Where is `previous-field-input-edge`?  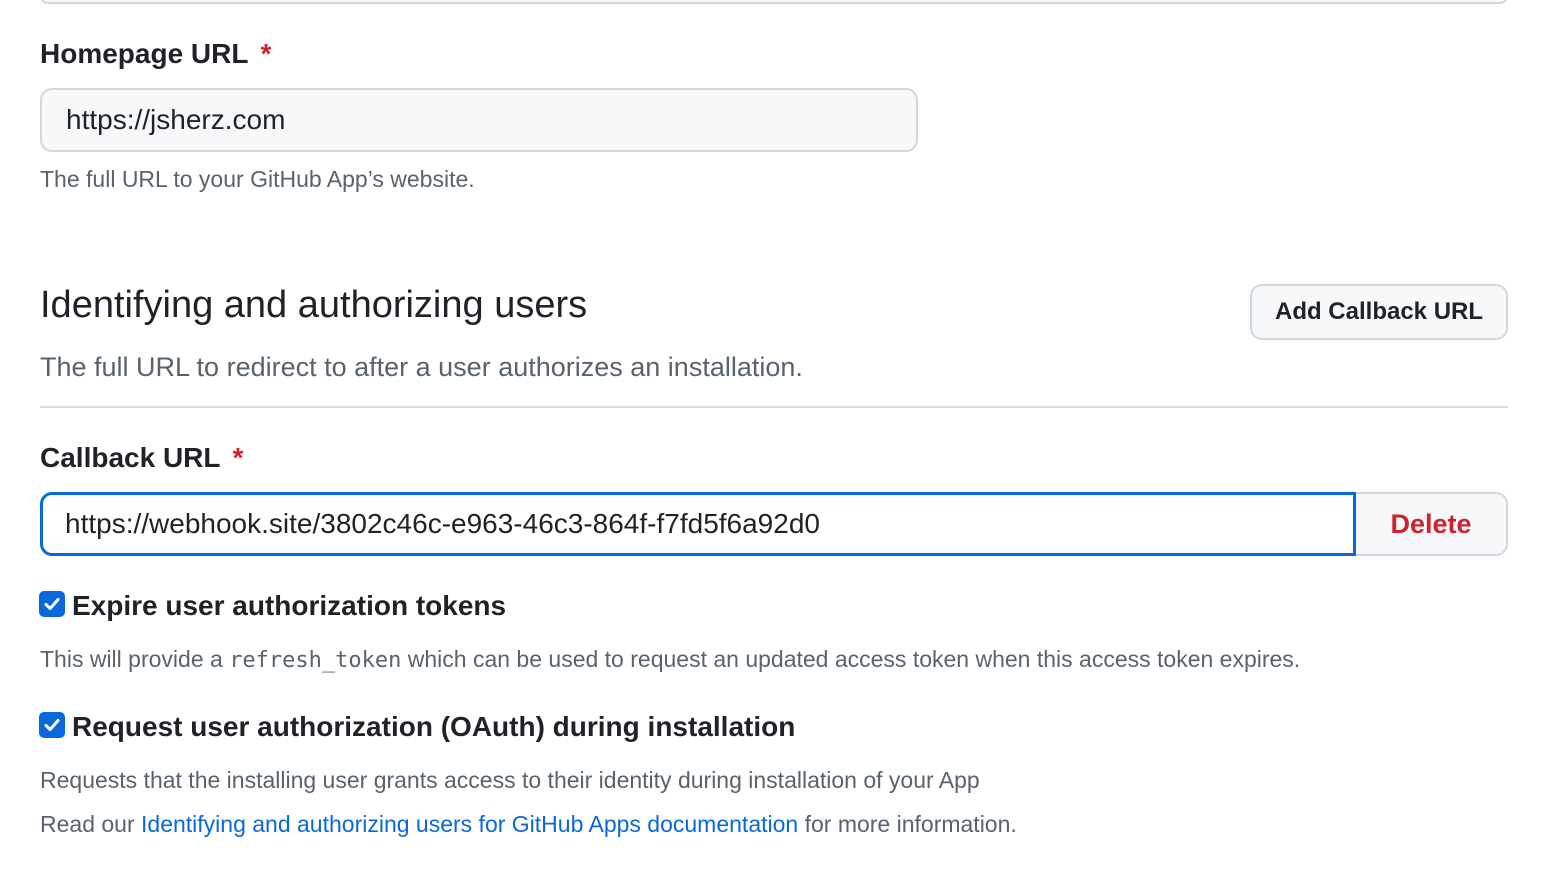 previous-field-input-edge is located at coordinates (774, 2).